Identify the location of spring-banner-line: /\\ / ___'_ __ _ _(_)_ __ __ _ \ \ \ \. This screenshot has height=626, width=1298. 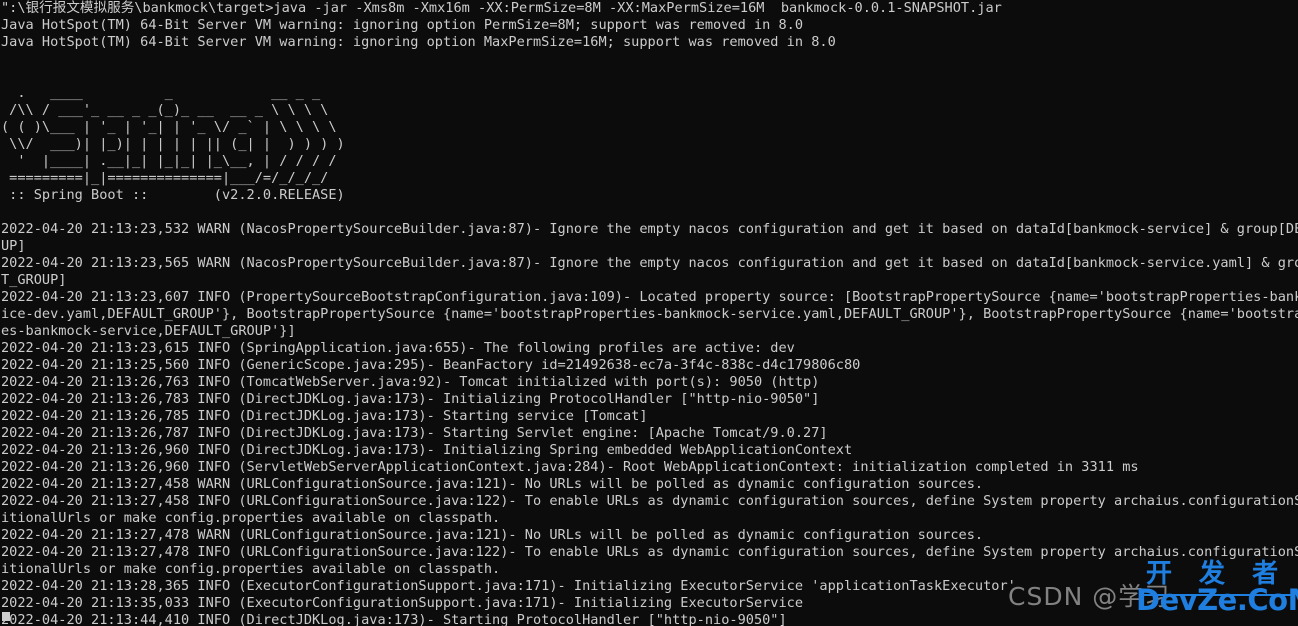
(165, 110).